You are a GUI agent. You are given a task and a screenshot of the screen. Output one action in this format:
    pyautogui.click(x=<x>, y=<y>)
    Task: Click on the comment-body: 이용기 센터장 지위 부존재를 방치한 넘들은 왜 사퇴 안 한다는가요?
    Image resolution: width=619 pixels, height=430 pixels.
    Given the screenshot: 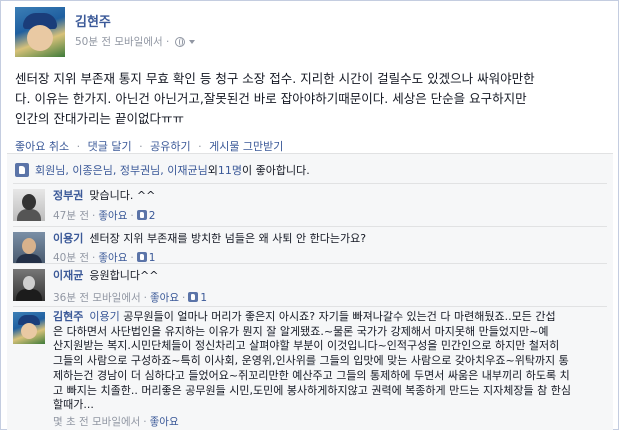 What is the action you would take?
    pyautogui.click(x=209, y=238)
    